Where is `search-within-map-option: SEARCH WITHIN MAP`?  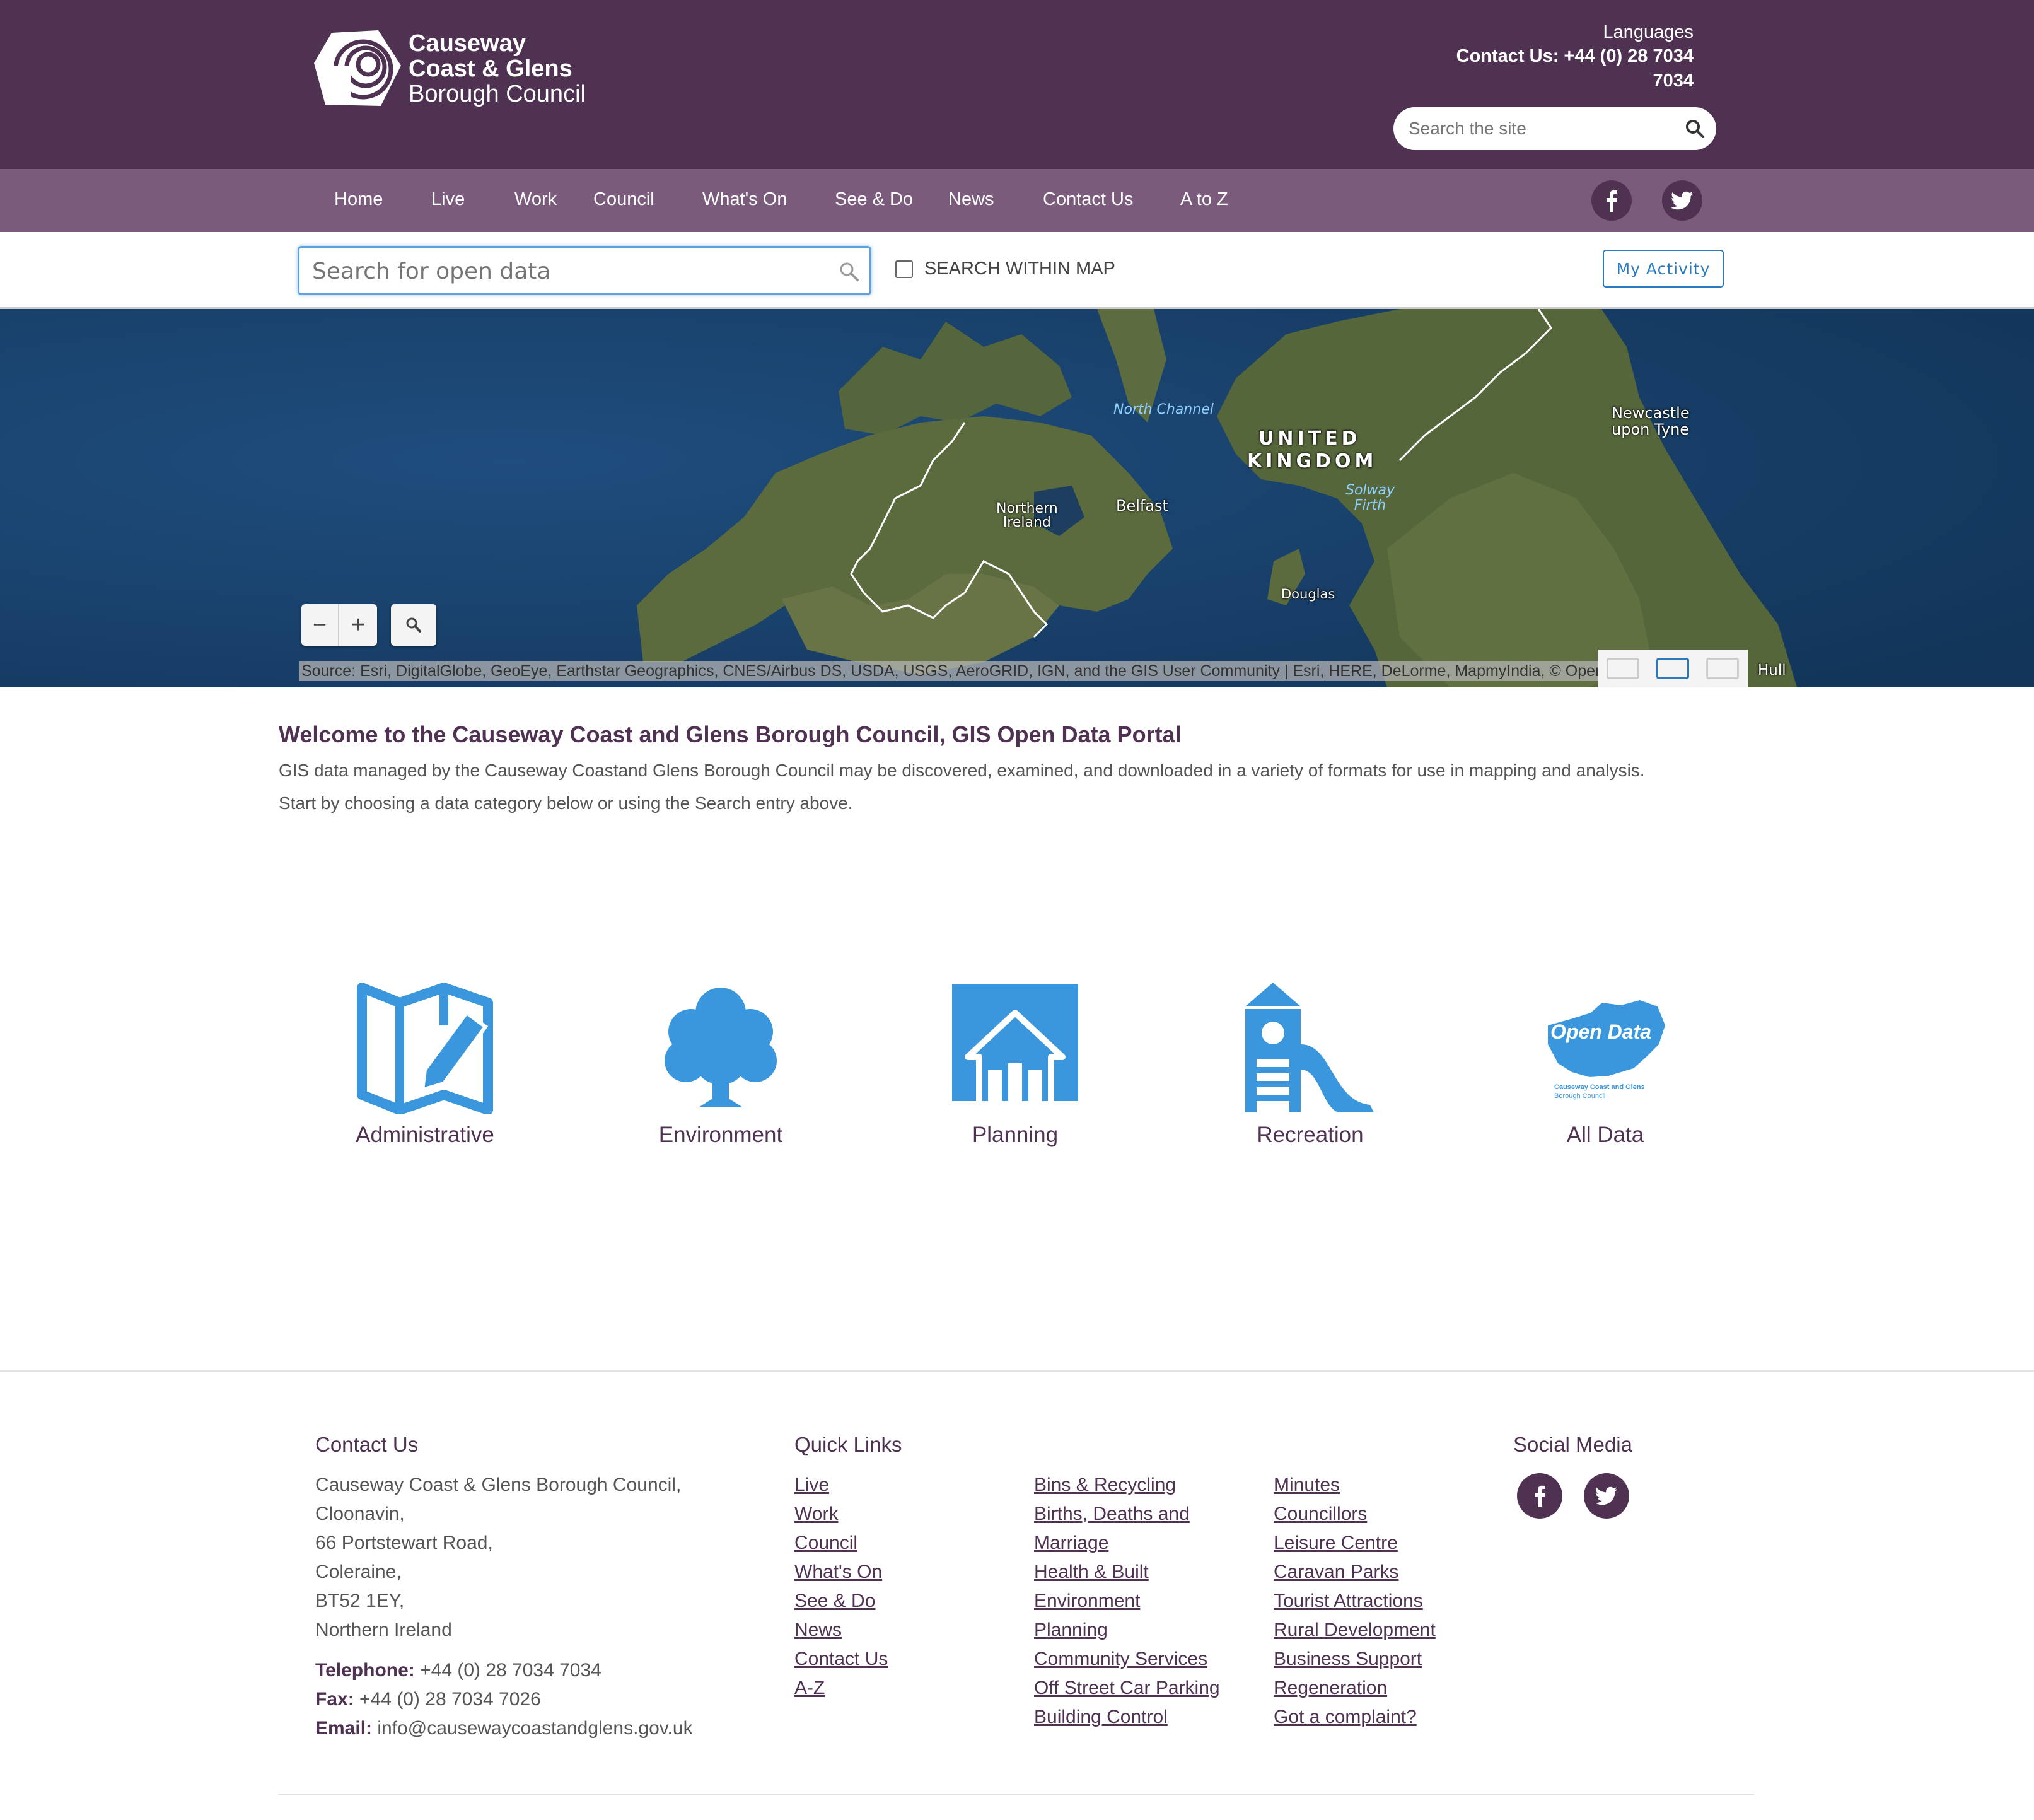
search-within-map-option: SEARCH WITHIN MAP is located at coordinates (1005, 269).